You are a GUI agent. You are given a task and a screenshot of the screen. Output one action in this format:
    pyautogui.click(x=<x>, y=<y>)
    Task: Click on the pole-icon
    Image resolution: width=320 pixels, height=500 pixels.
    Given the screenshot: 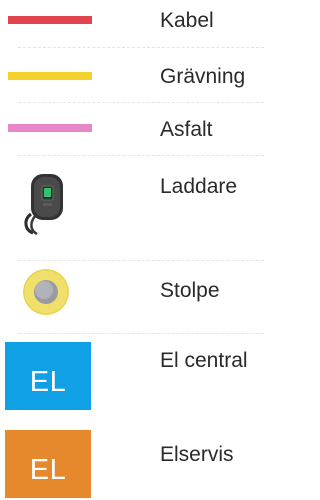 What is the action you would take?
    pyautogui.click(x=46, y=292)
    